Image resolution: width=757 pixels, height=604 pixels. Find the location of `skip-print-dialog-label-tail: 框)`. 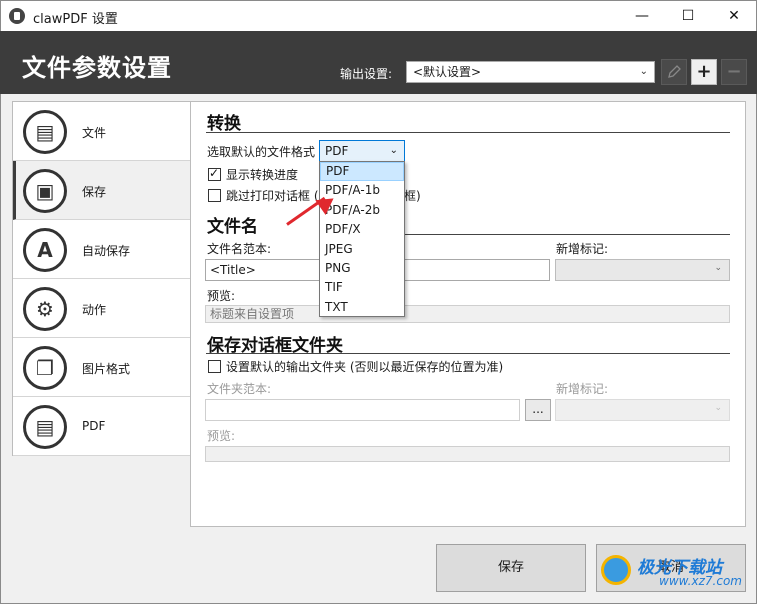

skip-print-dialog-label-tail: 框) is located at coordinates (412, 196).